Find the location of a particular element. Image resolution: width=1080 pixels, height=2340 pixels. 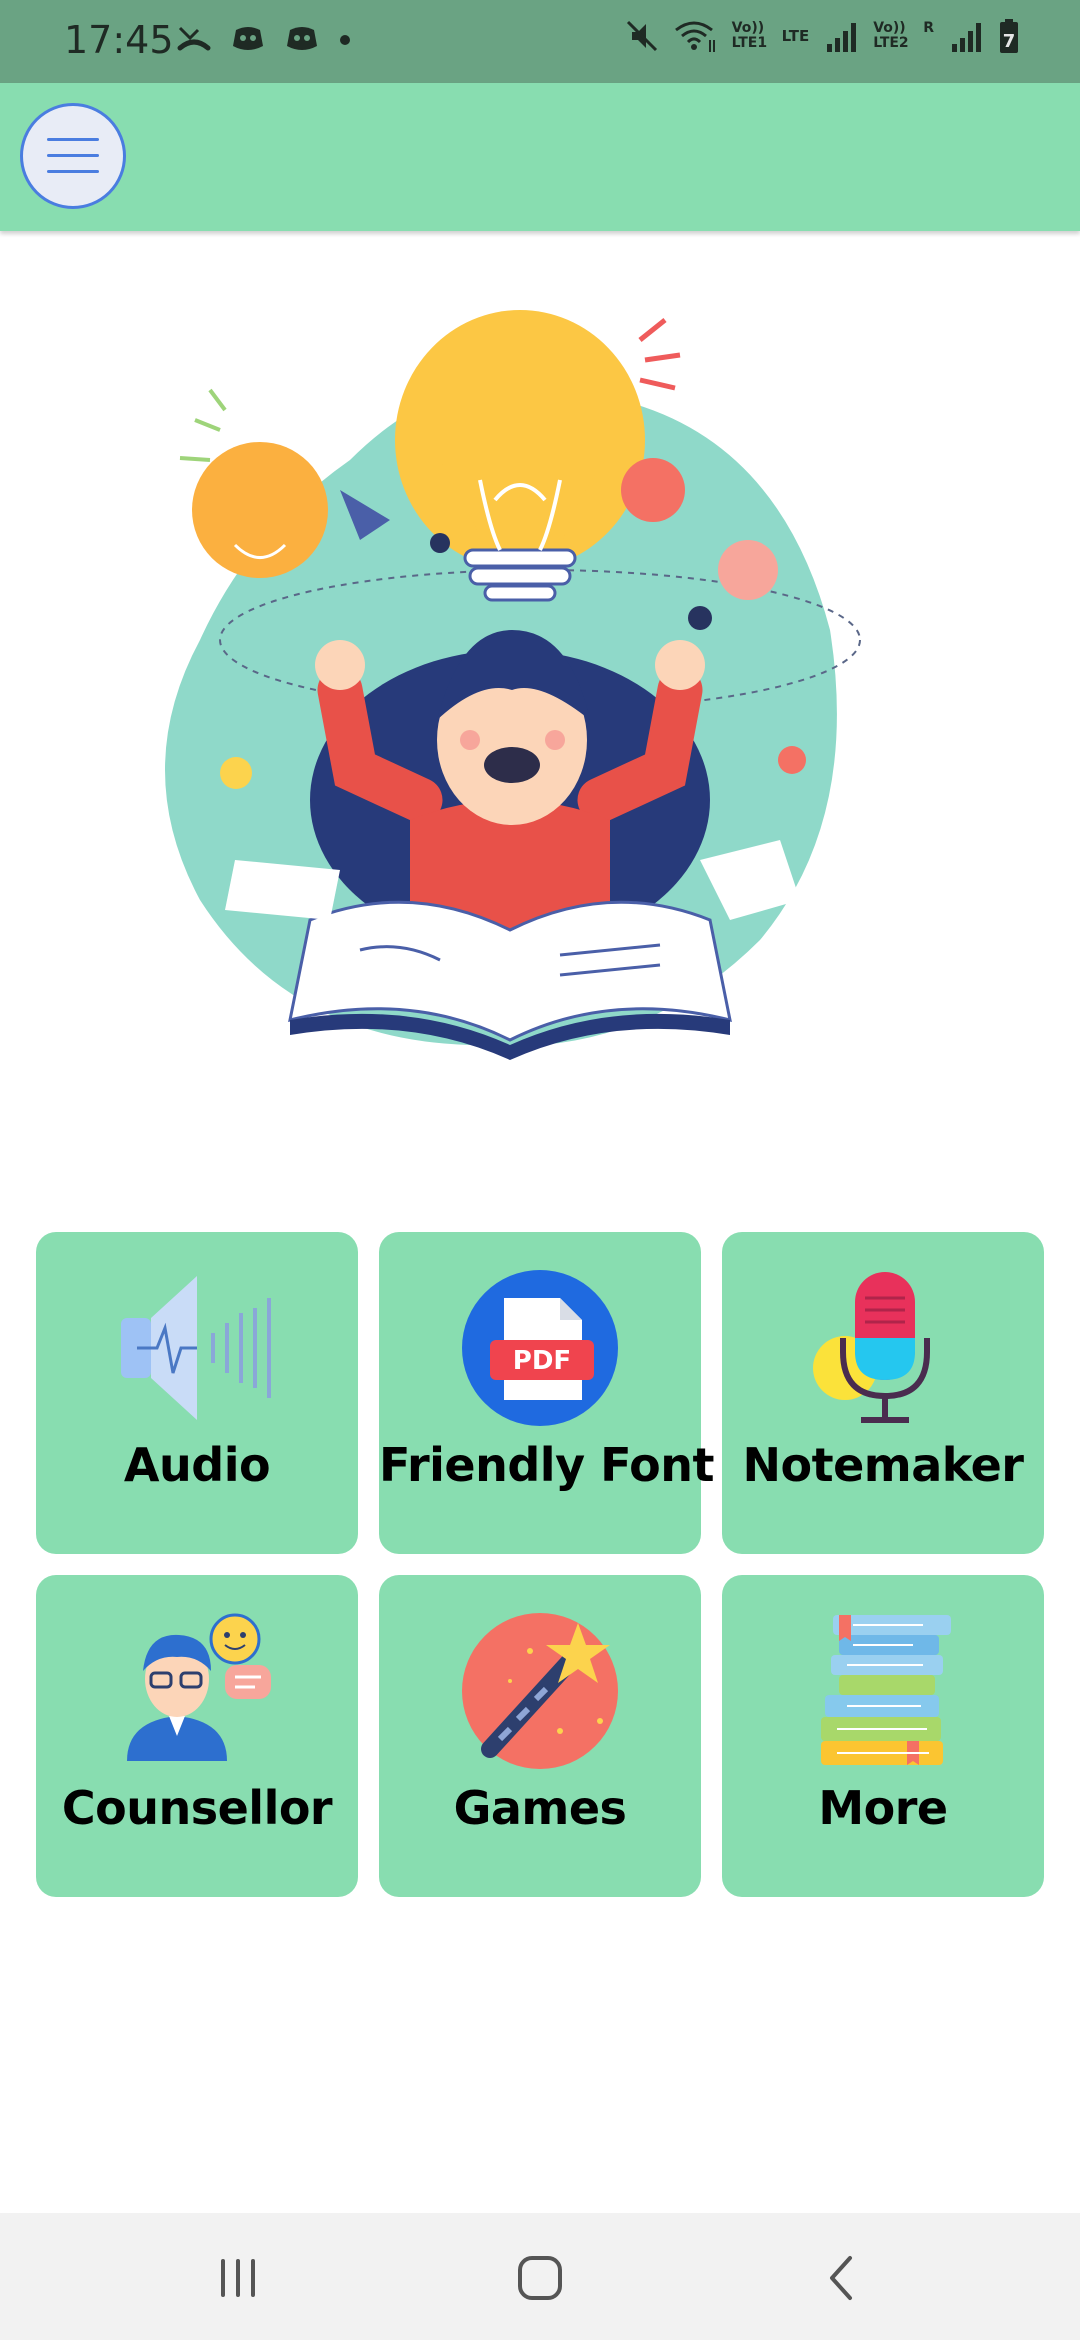

battery-level: 7 is located at coordinates (1009, 41).